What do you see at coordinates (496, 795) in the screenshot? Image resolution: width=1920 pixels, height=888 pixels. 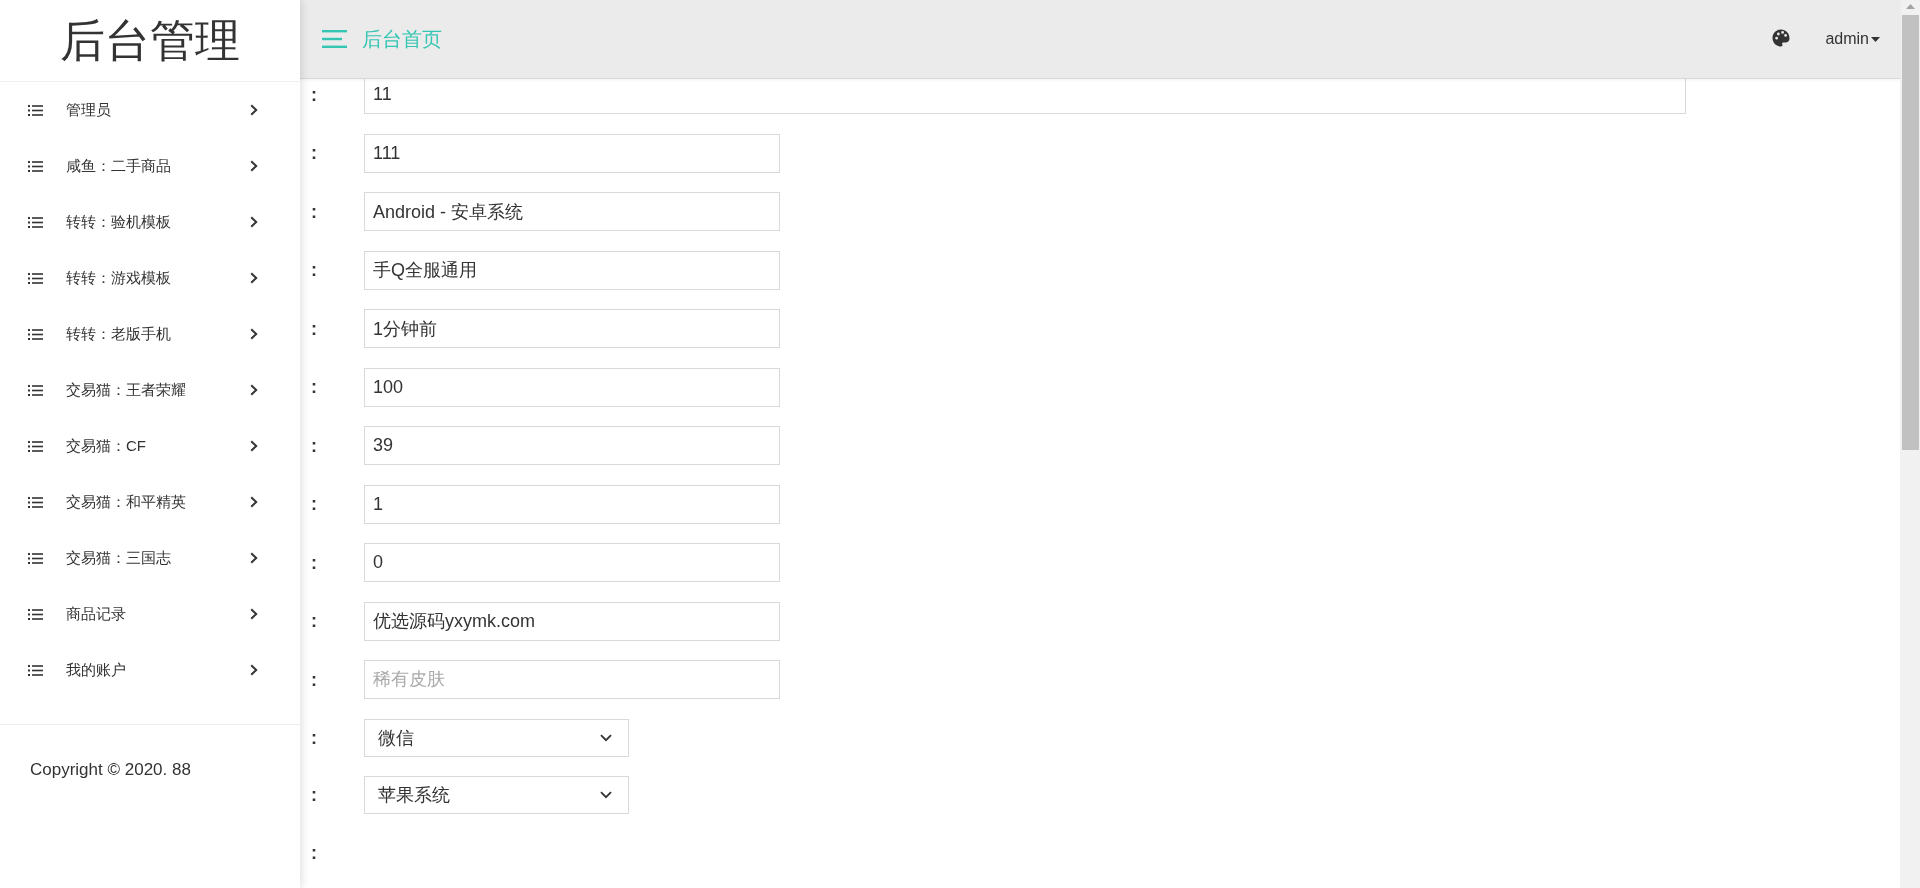 I see `dropdown: 苹果系统` at bounding box center [496, 795].